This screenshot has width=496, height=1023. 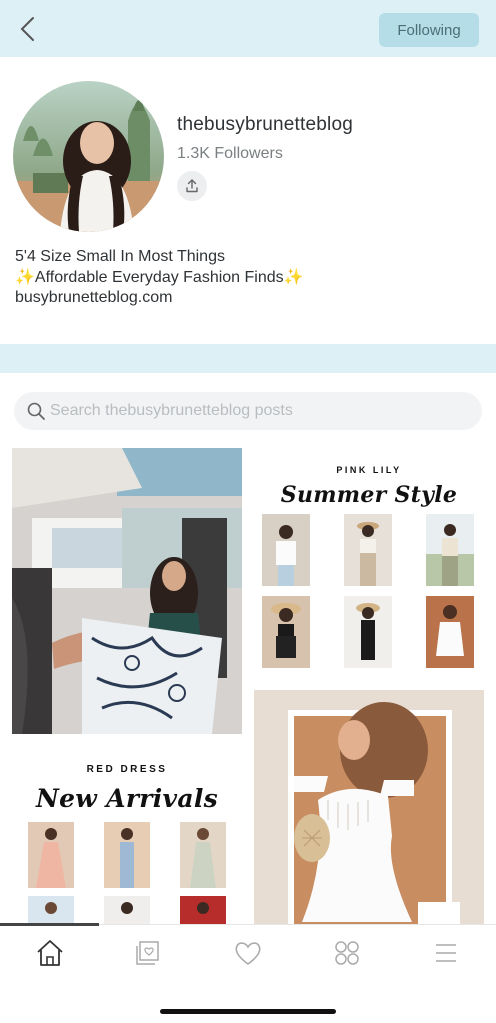 I want to click on chevron-left-icon, so click(x=27, y=29).